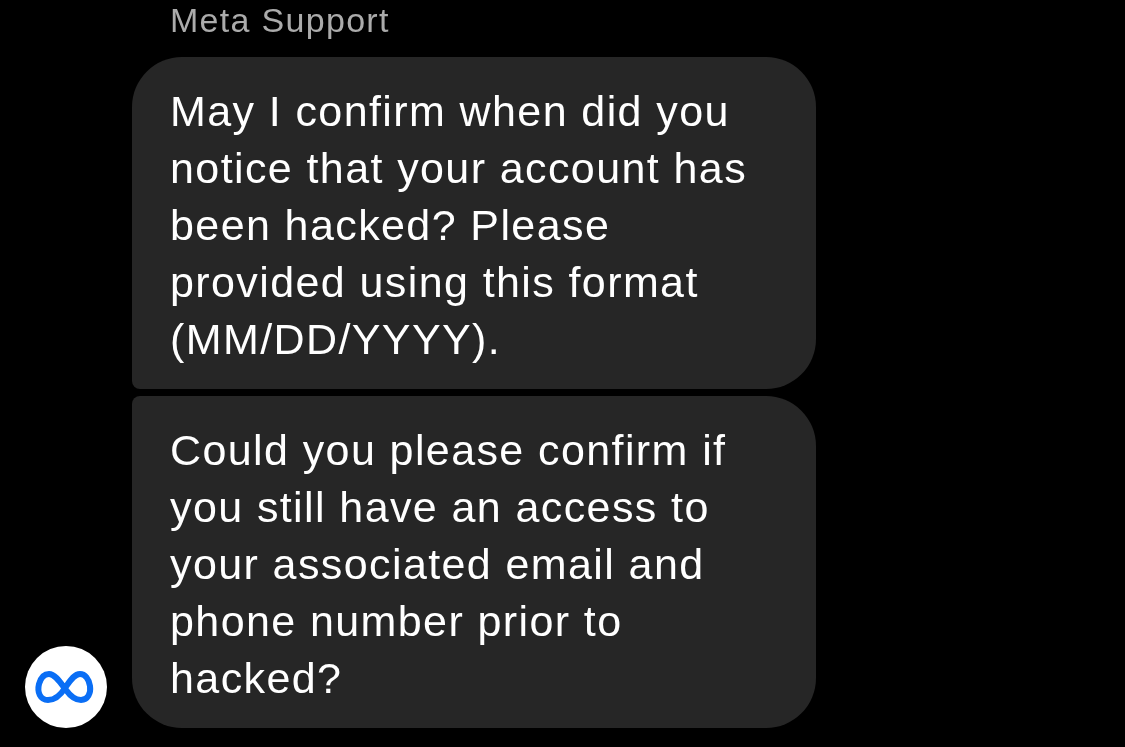 The height and width of the screenshot is (747, 1125). I want to click on infinity-logo-avatar-icon, so click(66, 687).